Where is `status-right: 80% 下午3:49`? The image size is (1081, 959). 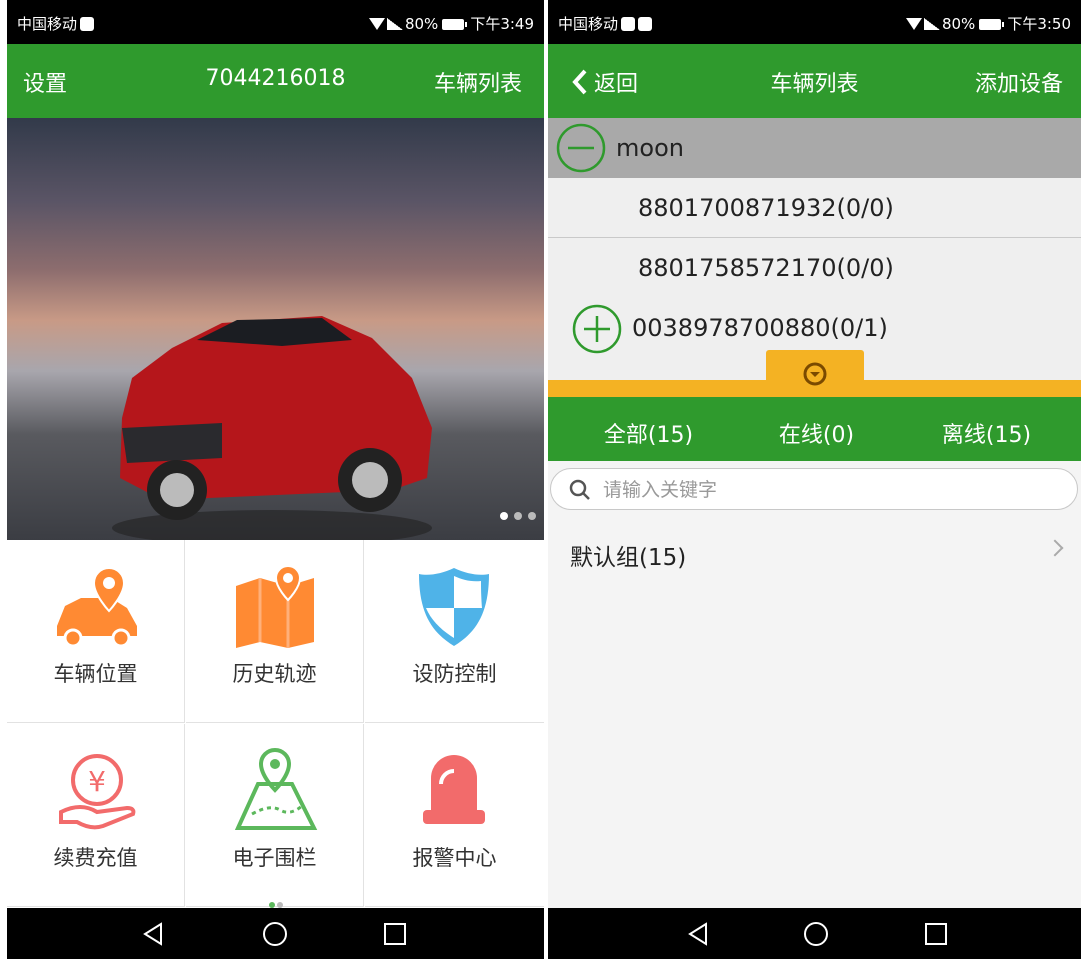 status-right: 80% 下午3:49 is located at coordinates (451, 23).